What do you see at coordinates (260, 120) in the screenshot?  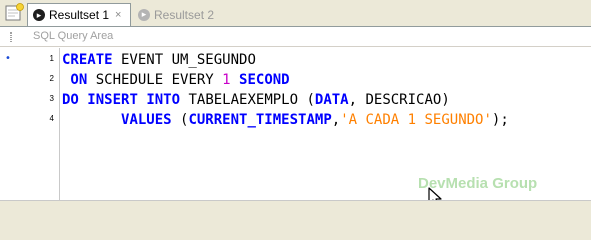 I see `sql-keyword: CURRENT_TIMESTAMP` at bounding box center [260, 120].